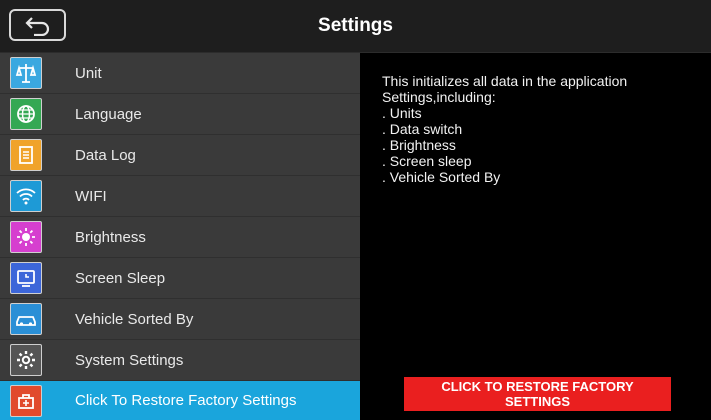  I want to click on sidebar-item-restore-factory-settings: Click To Restore Factory Settings, so click(180, 400).